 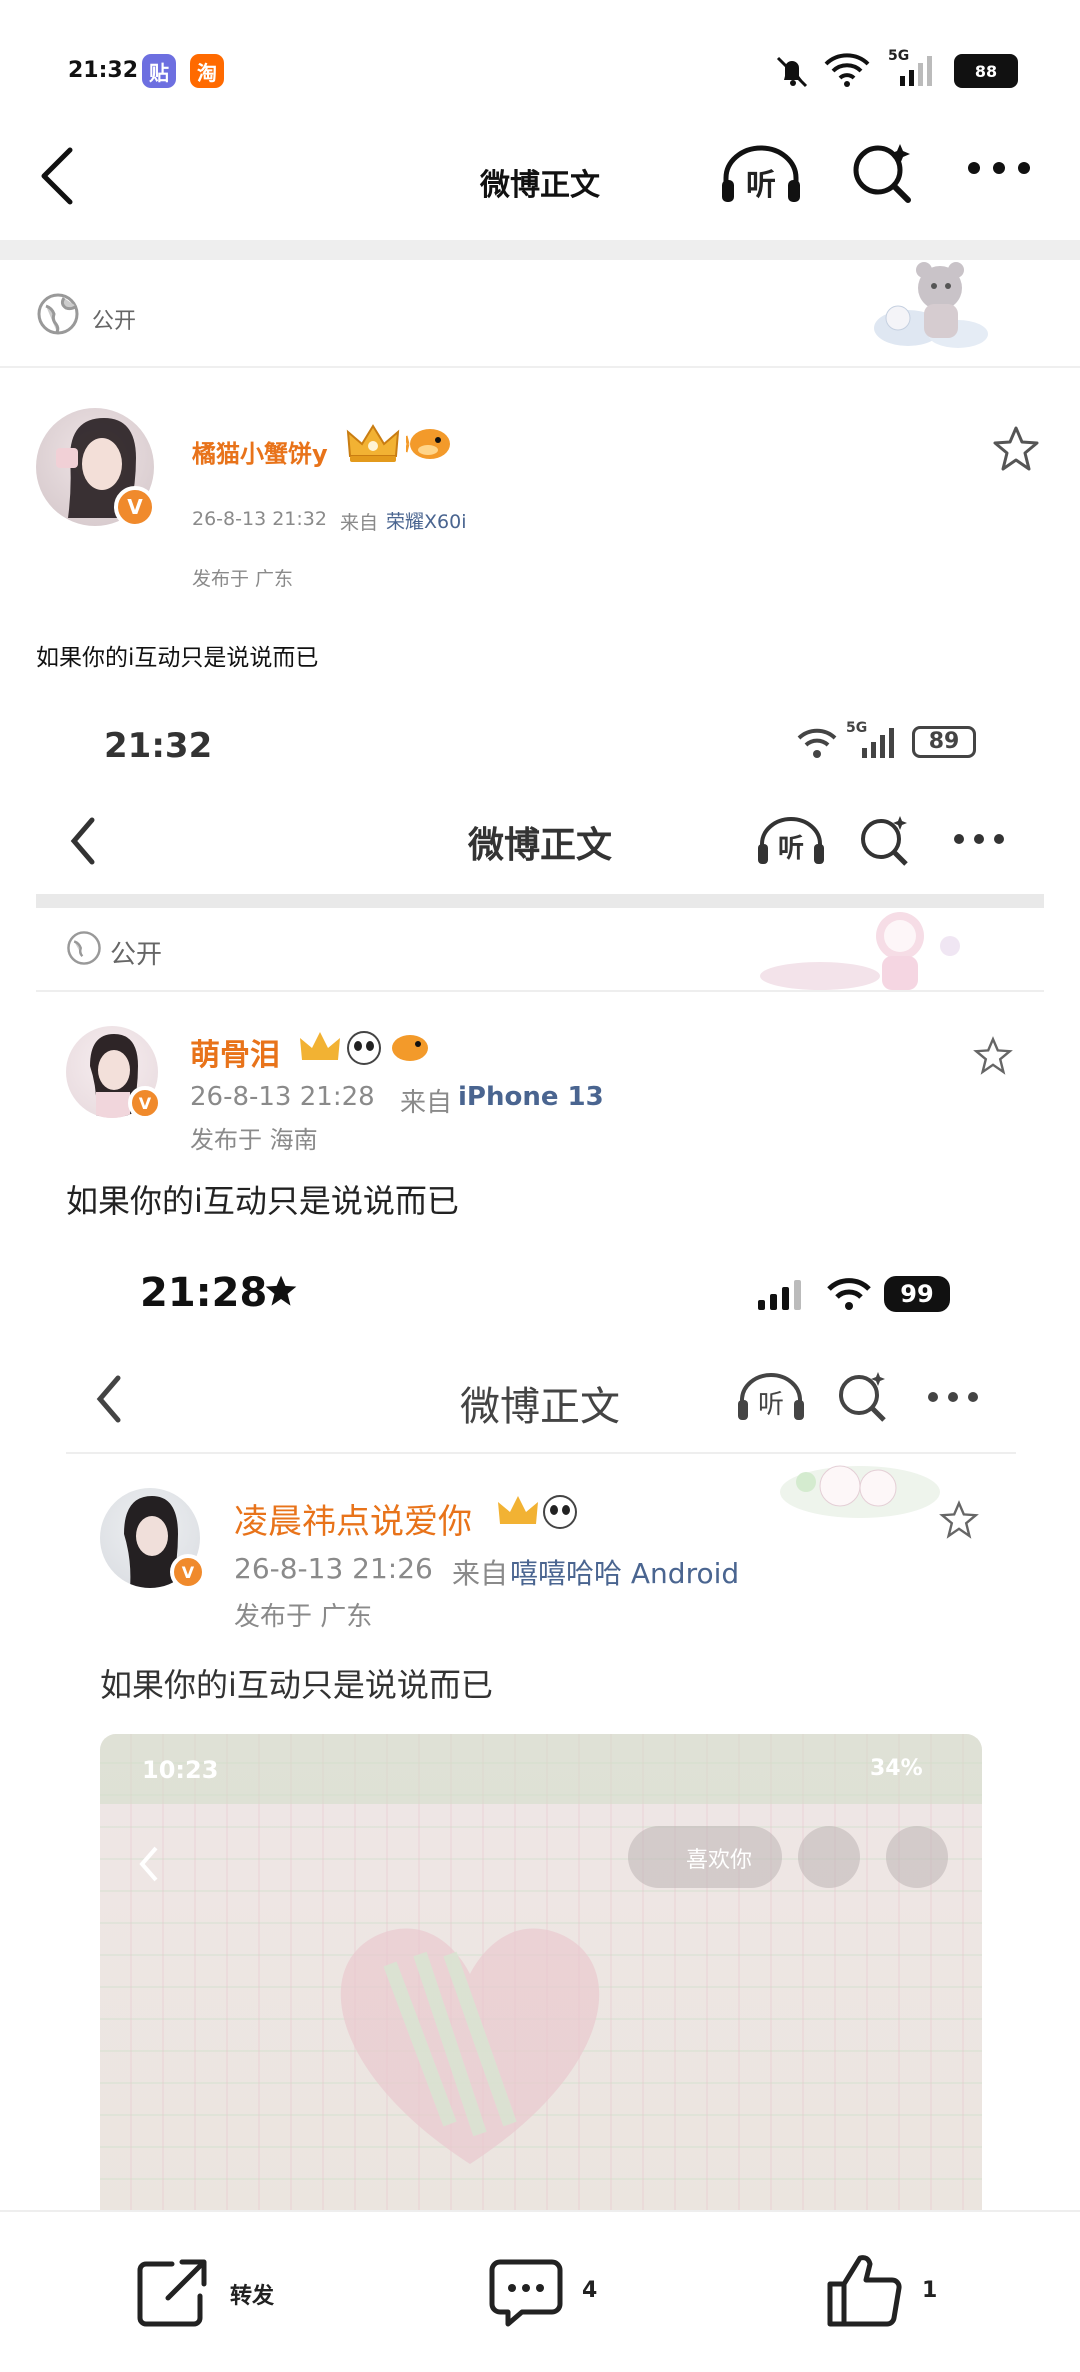 I want to click on shot3-heart-artwork, so click(x=470, y=2034).